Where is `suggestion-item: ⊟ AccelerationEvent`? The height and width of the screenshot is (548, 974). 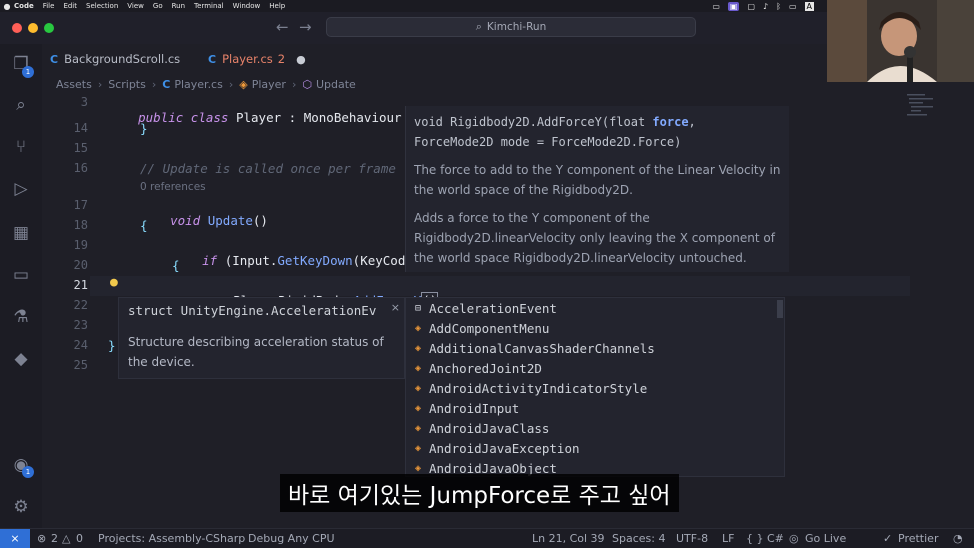
suggestion-item: ⊟ AccelerationEvent is located at coordinates (595, 308).